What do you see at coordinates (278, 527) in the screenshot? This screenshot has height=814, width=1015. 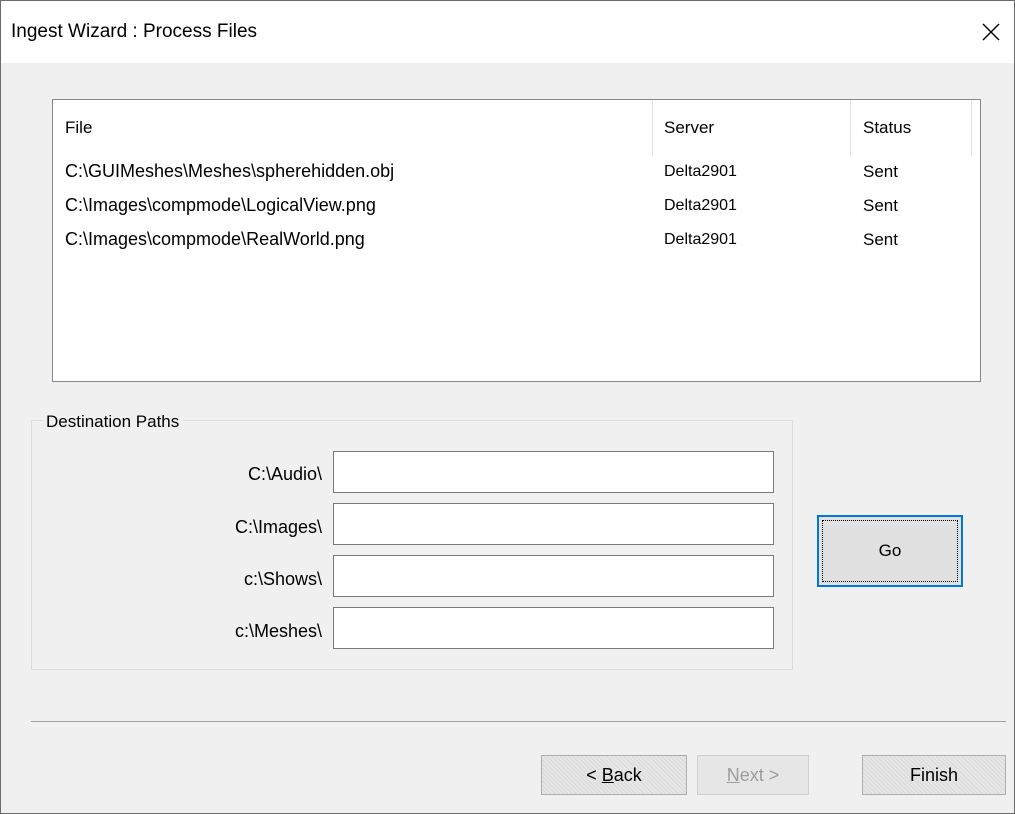 I see `path-label-images: C:\Images\` at bounding box center [278, 527].